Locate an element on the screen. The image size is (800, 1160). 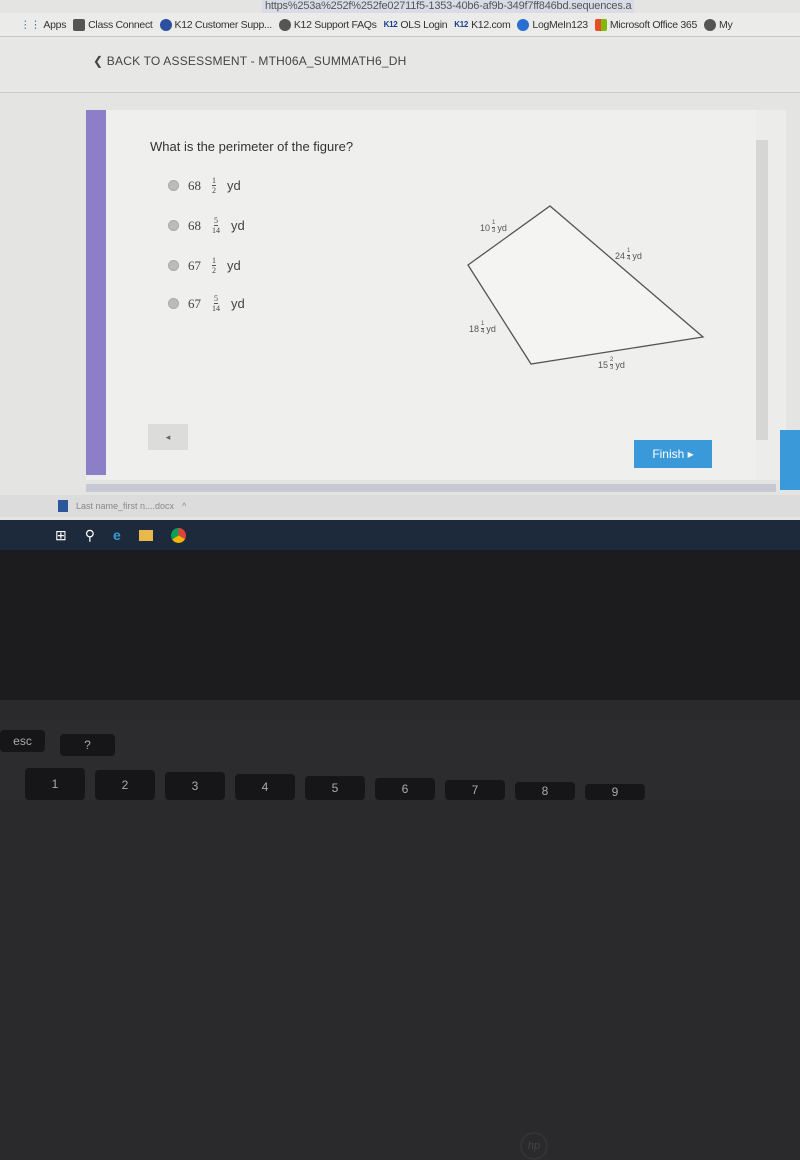
hp-logo: hp is located at coordinates (534, 1146).